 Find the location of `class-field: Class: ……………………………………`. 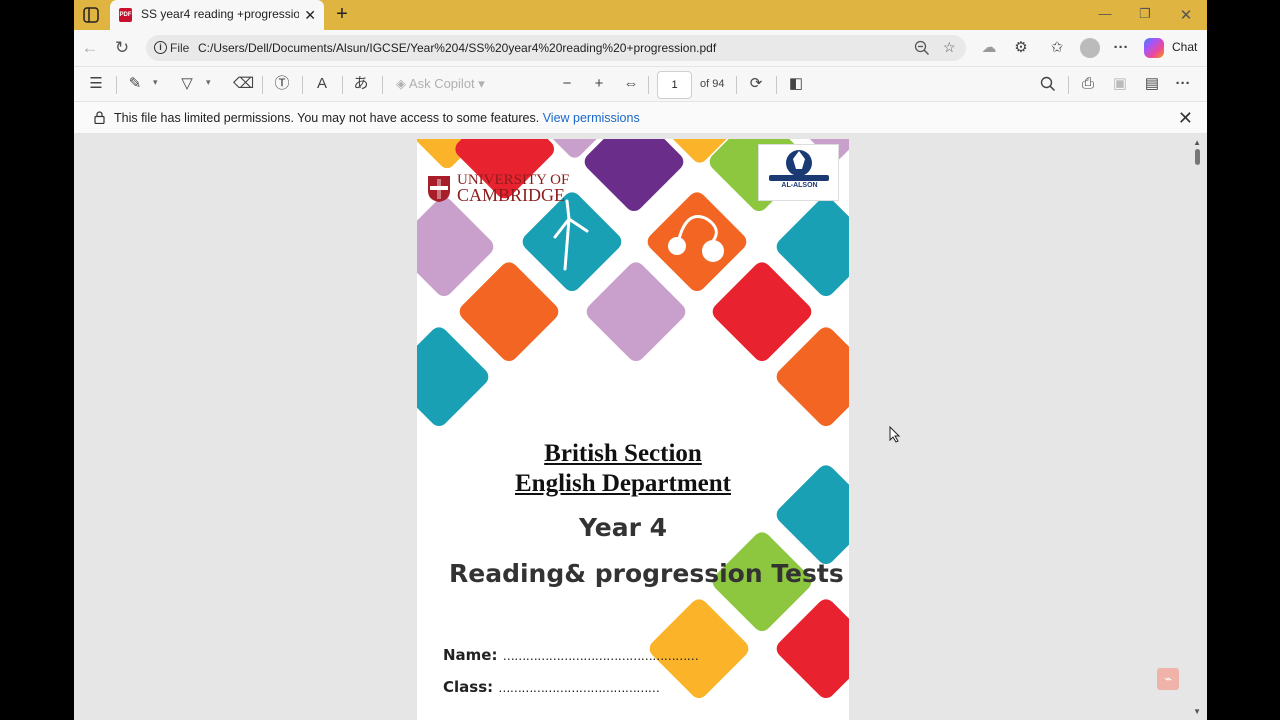

class-field: Class: …………………………………… is located at coordinates (551, 687).